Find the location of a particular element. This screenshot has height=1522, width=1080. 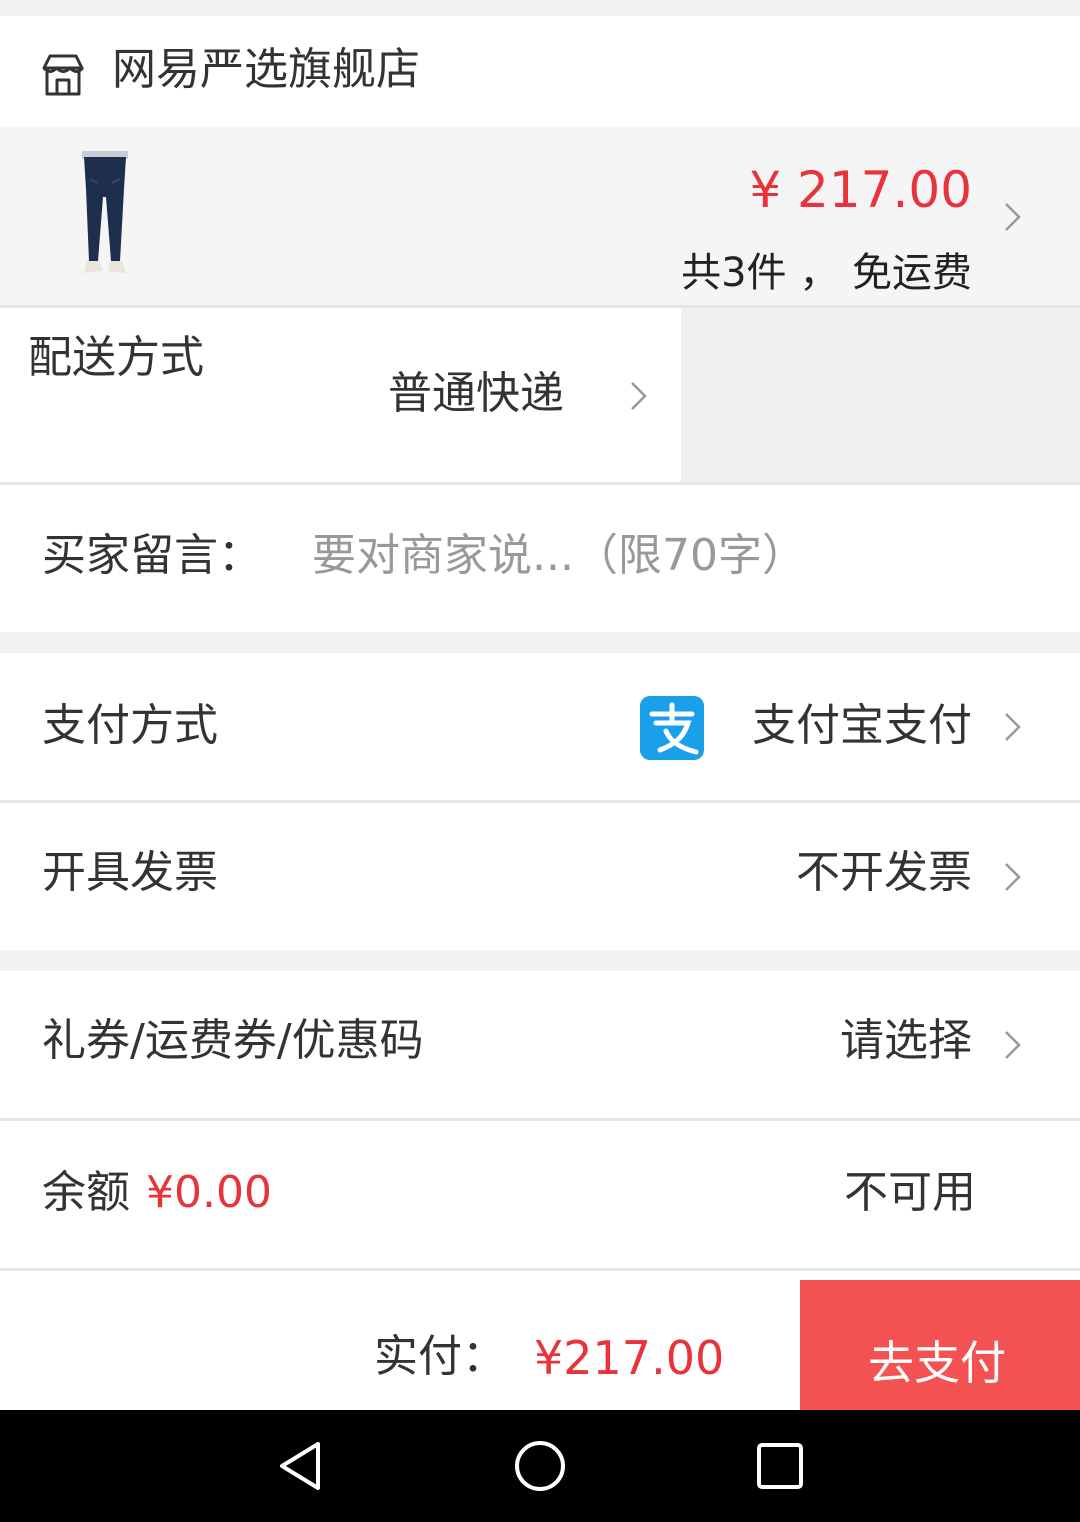

delivery-panel: 配送方式 普通快递 is located at coordinates (340, 395).